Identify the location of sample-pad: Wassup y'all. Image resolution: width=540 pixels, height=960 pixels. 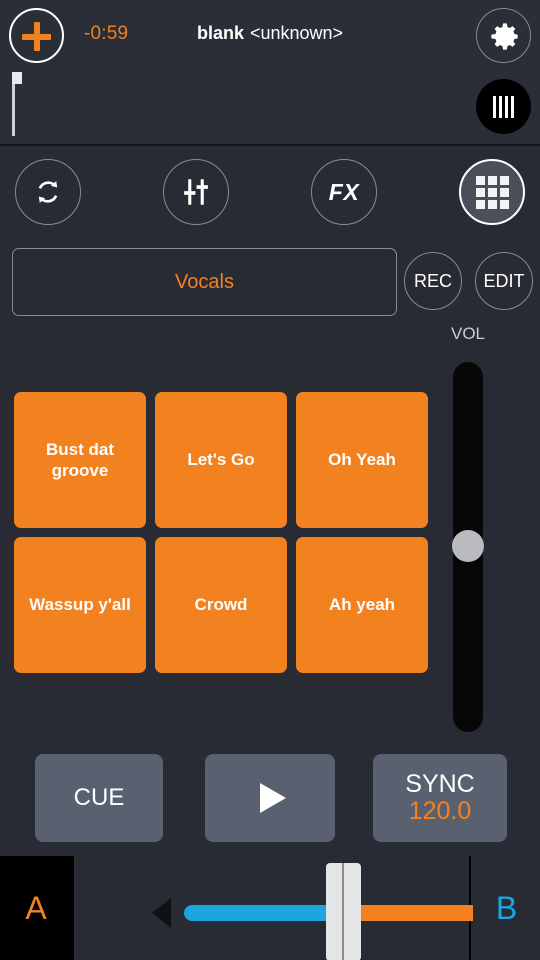
(80, 605).